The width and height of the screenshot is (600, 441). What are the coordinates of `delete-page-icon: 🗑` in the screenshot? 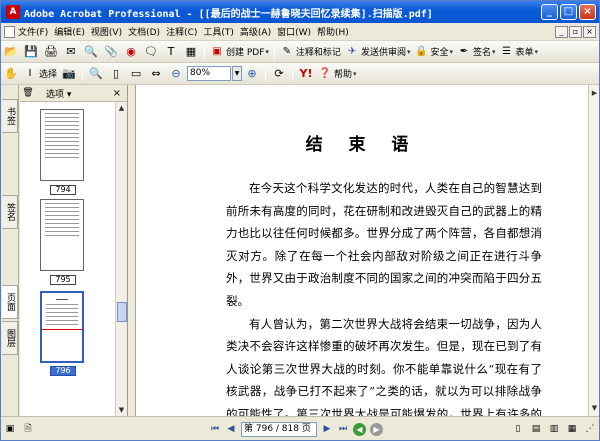 It's located at (28, 93).